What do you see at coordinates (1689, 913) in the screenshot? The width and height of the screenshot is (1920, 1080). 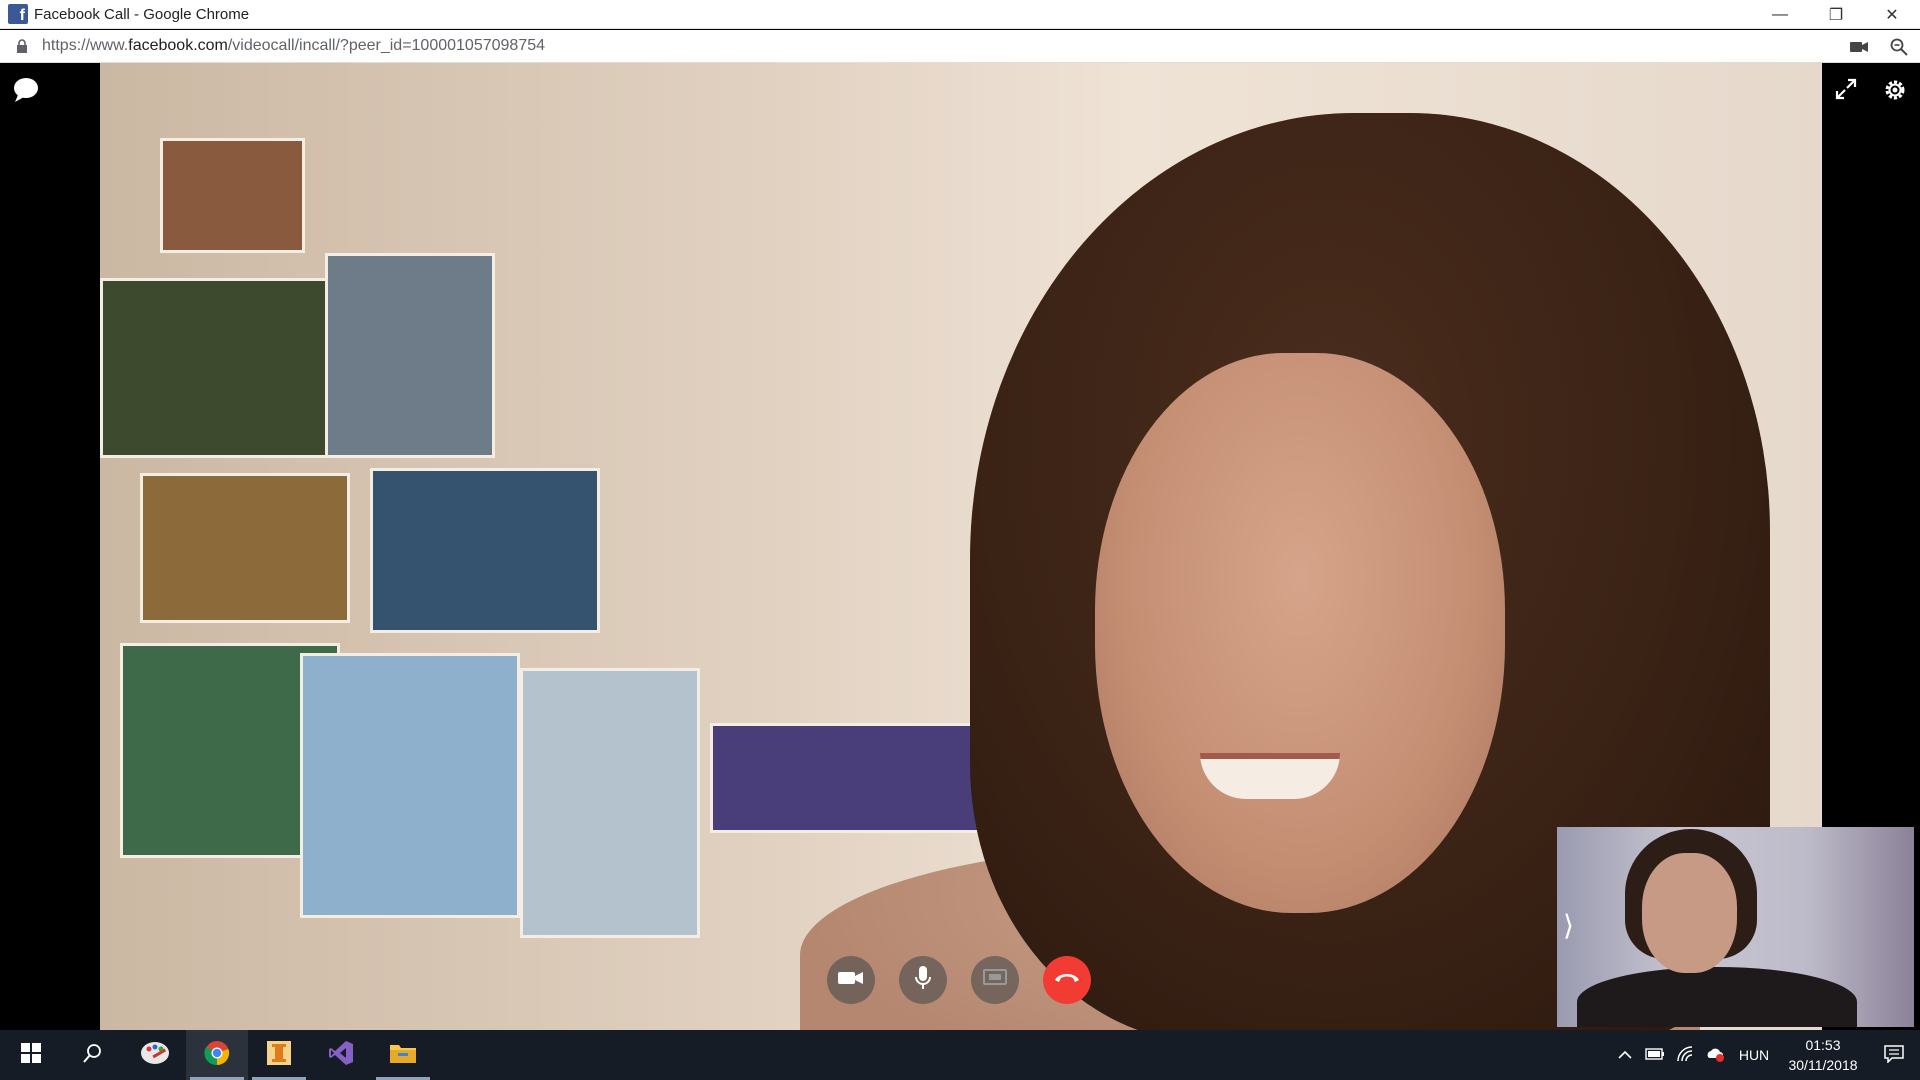 I see `self-face` at bounding box center [1689, 913].